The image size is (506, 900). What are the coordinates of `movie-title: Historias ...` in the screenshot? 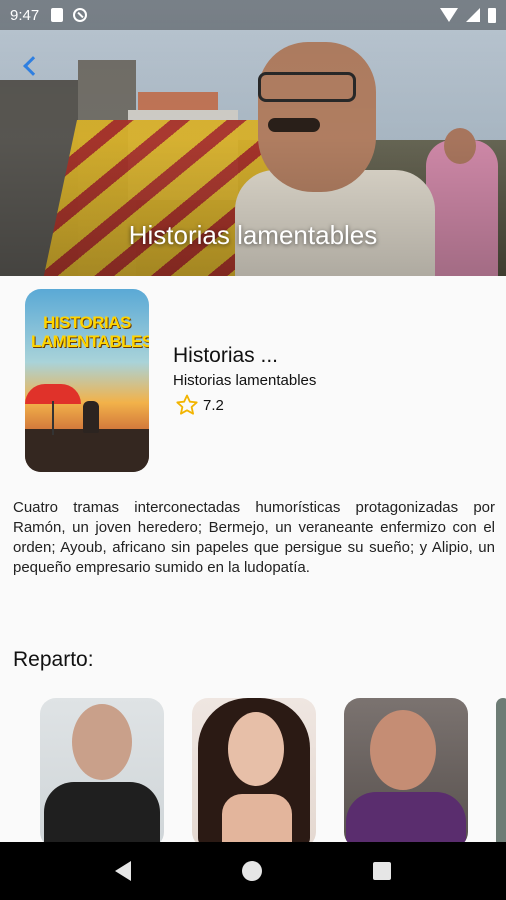 It's located at (226, 355).